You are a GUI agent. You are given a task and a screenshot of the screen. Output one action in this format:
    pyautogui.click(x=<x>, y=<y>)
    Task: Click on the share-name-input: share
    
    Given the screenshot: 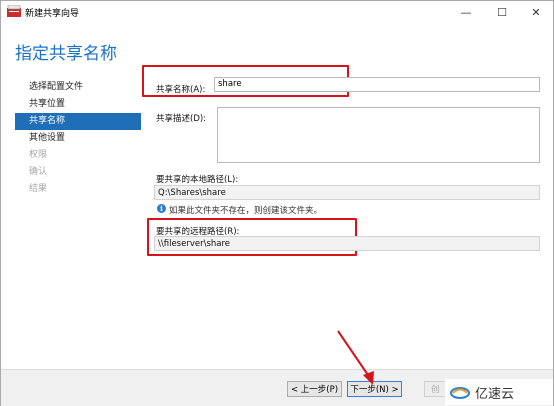 What is the action you would take?
    pyautogui.click(x=377, y=84)
    